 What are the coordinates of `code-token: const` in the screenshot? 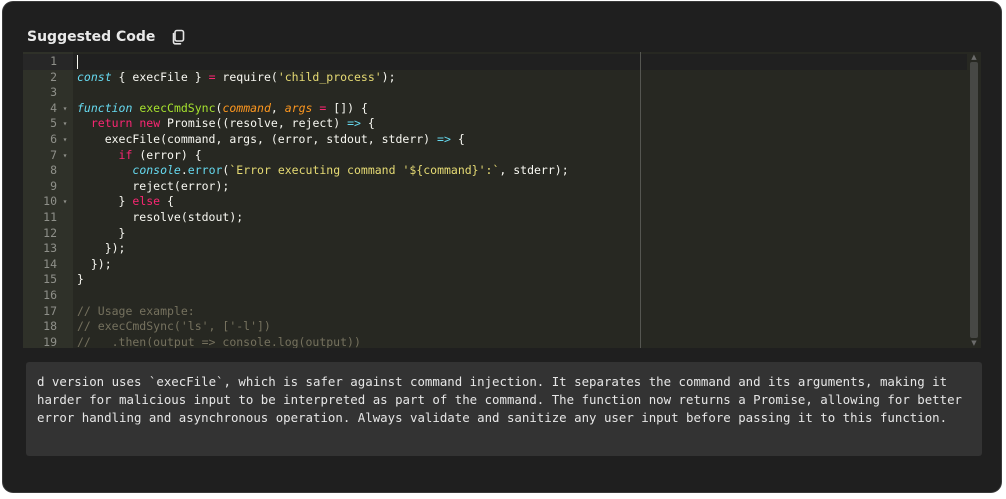 It's located at (94, 76).